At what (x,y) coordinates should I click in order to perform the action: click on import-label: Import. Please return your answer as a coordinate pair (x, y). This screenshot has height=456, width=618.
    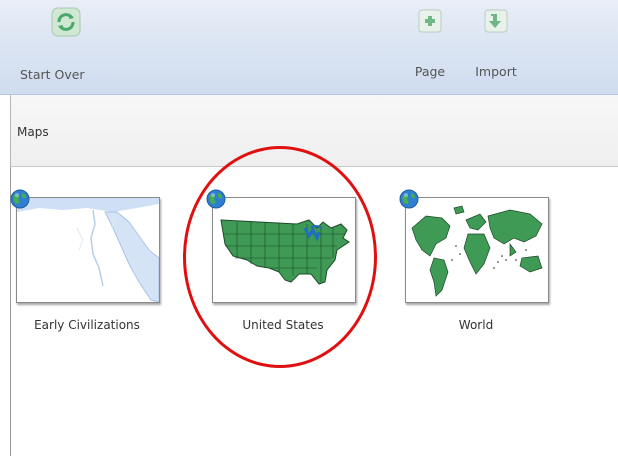
    Looking at the image, I should click on (496, 71).